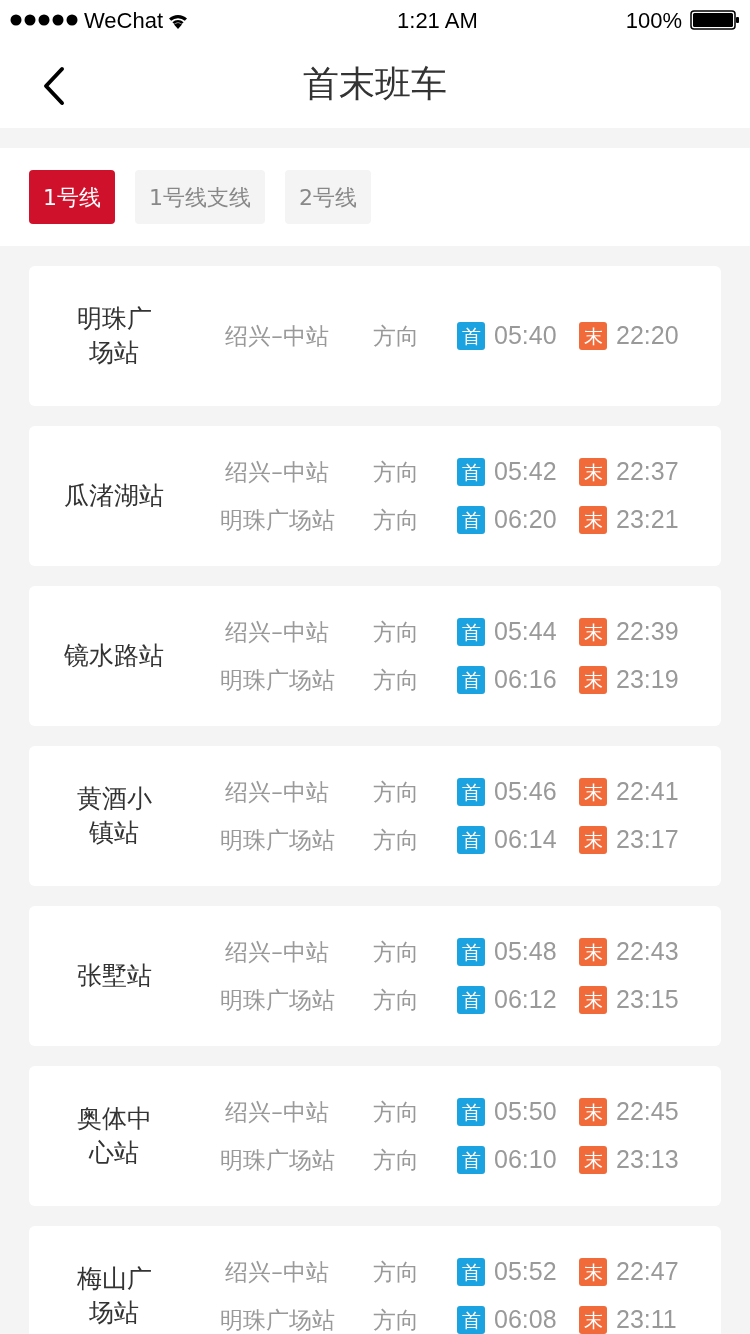 This screenshot has width=750, height=1334. I want to click on signal-icon, so click(45, 20).